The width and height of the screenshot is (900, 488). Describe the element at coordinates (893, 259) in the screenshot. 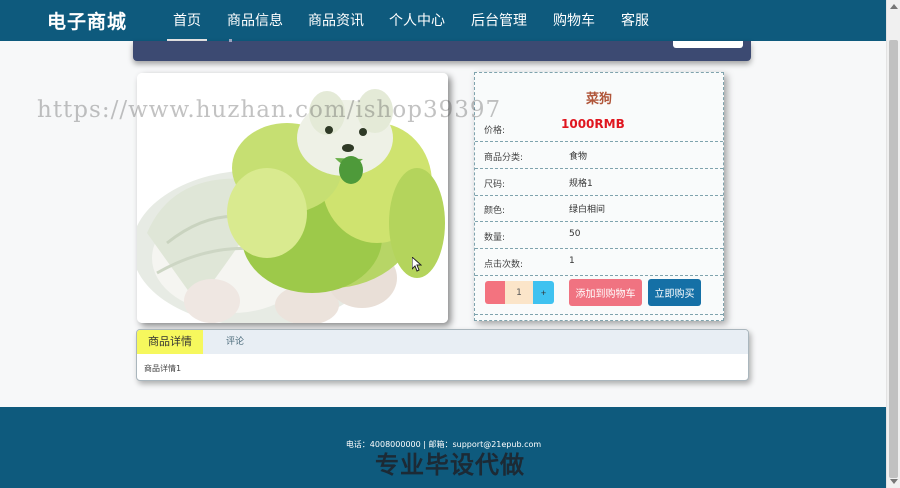

I see `scroll-thumb` at that location.